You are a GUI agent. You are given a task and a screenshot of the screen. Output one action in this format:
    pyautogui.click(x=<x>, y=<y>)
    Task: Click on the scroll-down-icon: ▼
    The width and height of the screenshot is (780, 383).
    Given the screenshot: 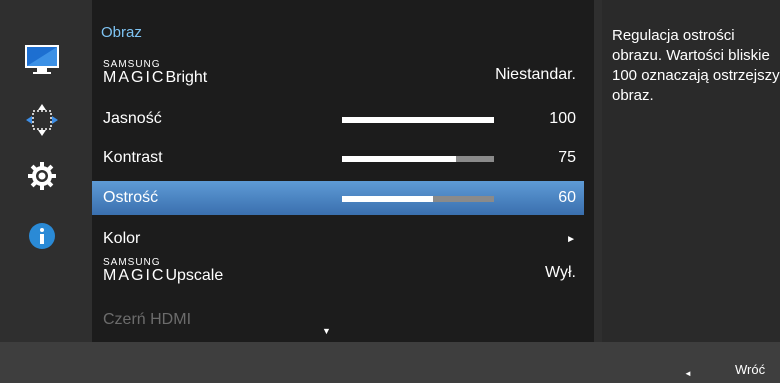 What is the action you would take?
    pyautogui.click(x=326, y=331)
    